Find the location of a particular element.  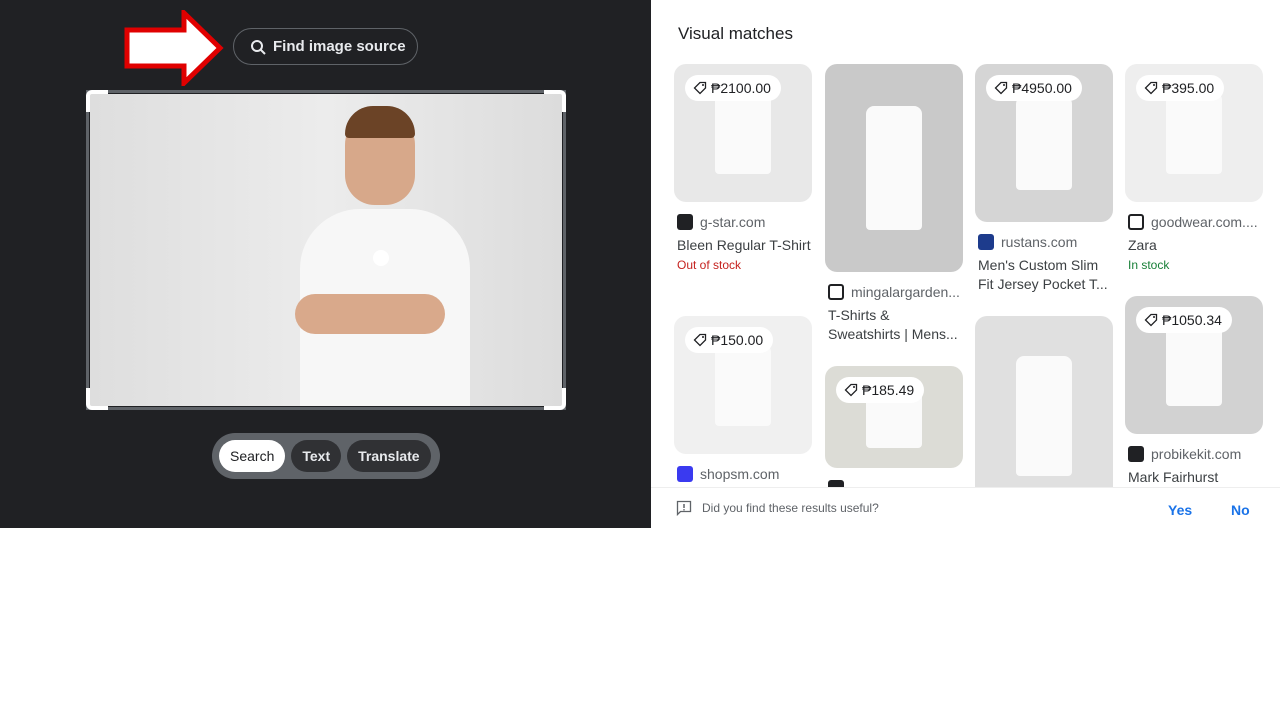

stock-status: In stock is located at coordinates (1149, 265).